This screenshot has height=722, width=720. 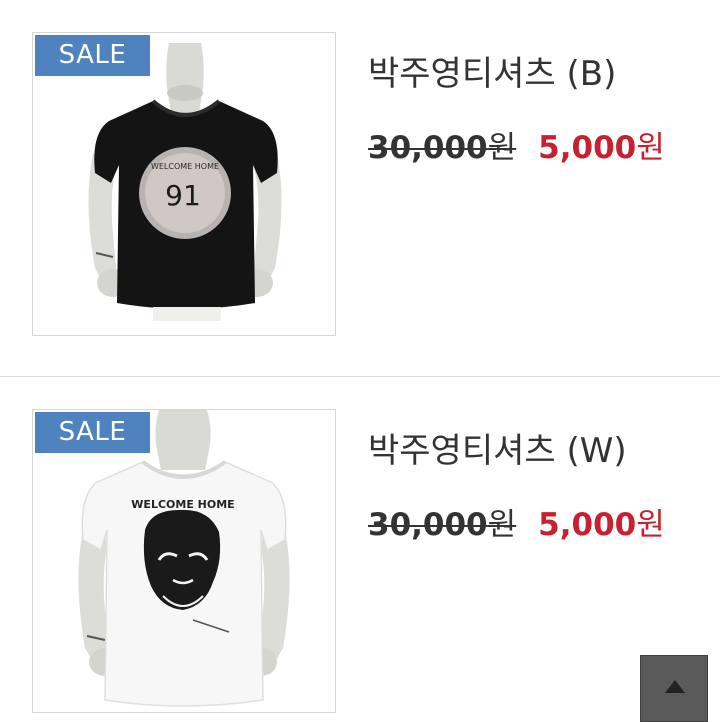 I want to click on divider, so click(x=360, y=376).